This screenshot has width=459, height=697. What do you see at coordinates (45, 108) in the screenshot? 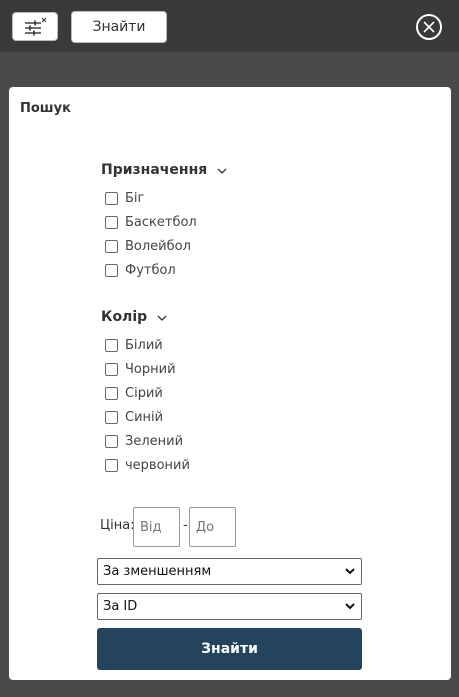
I see `panel-title: Пошук` at bounding box center [45, 108].